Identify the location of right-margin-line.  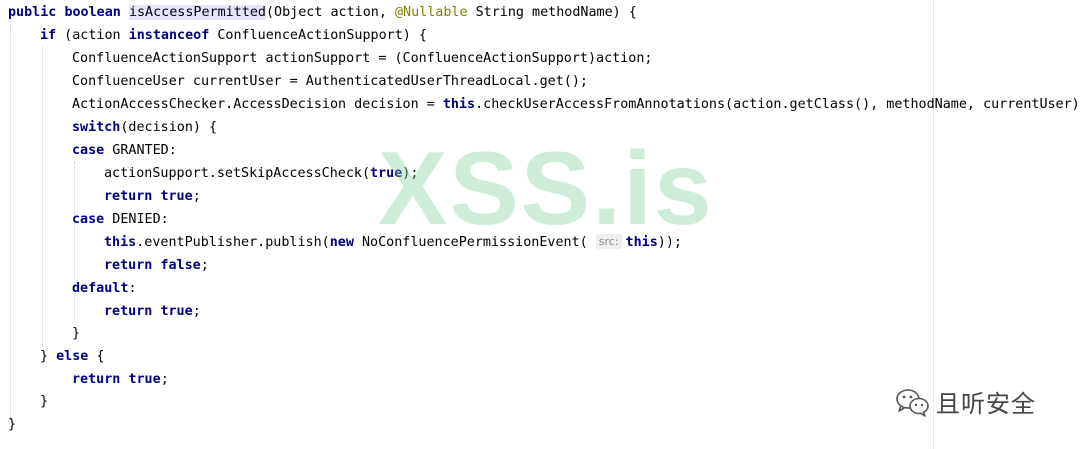
(933, 224).